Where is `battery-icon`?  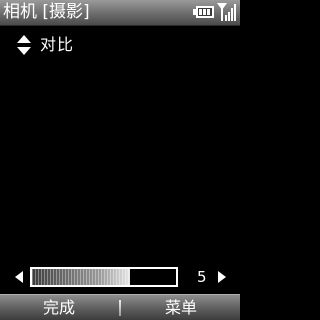
battery-icon is located at coordinates (203, 12).